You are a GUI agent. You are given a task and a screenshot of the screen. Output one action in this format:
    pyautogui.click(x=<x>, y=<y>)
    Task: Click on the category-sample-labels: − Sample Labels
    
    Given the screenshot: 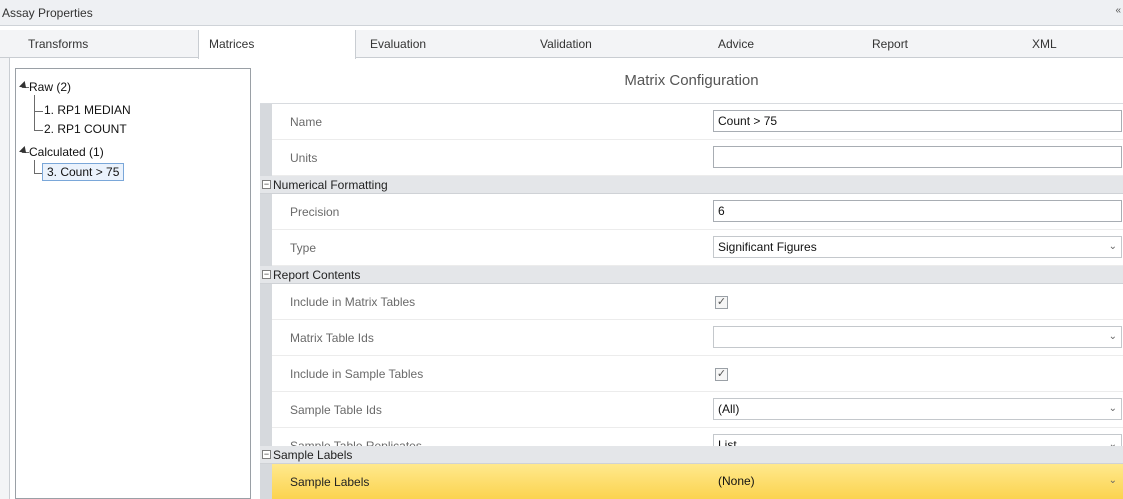 What is the action you would take?
    pyautogui.click(x=691, y=455)
    